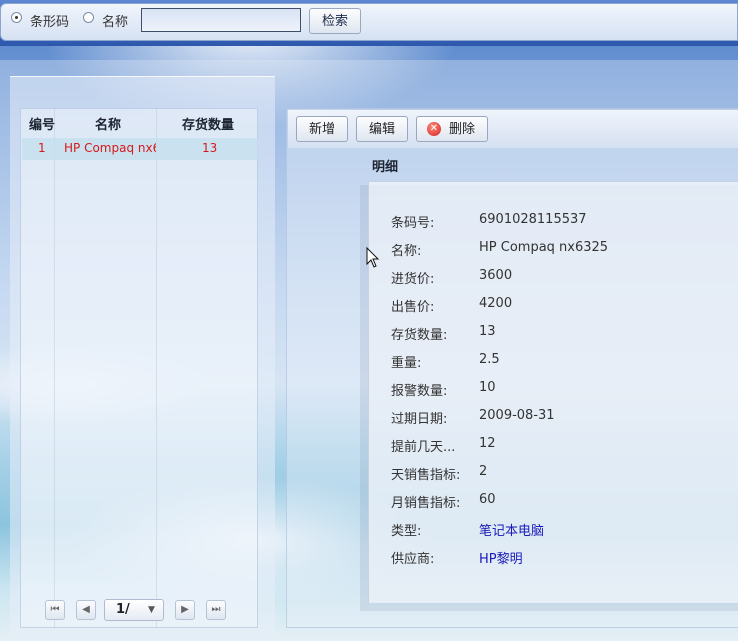 This screenshot has width=738, height=641. What do you see at coordinates (385, 167) in the screenshot?
I see `detail-title: 明细` at bounding box center [385, 167].